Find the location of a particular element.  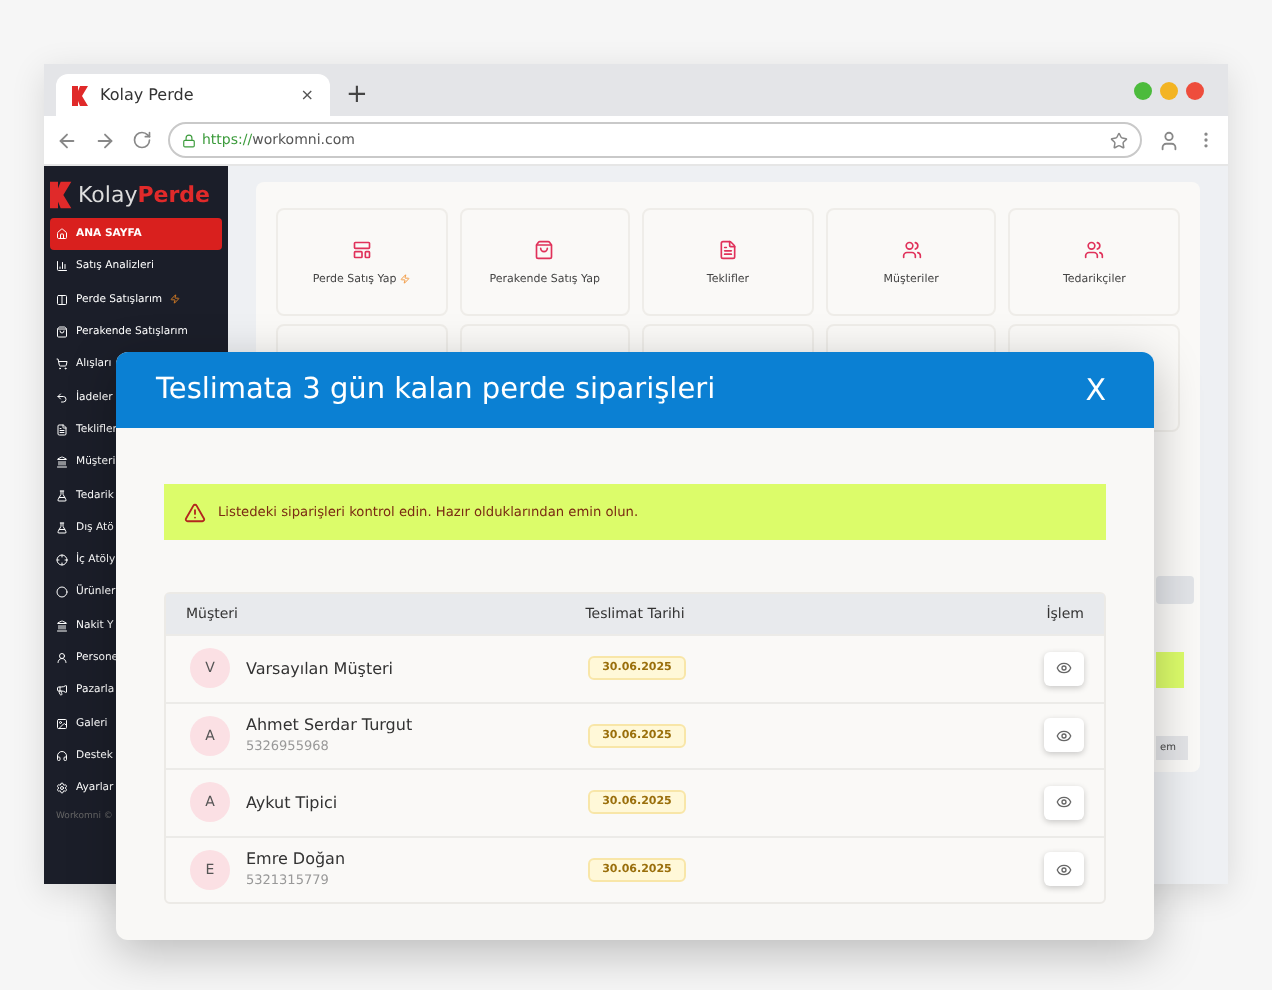

tab-title: Kolay Perde is located at coordinates (148, 95).